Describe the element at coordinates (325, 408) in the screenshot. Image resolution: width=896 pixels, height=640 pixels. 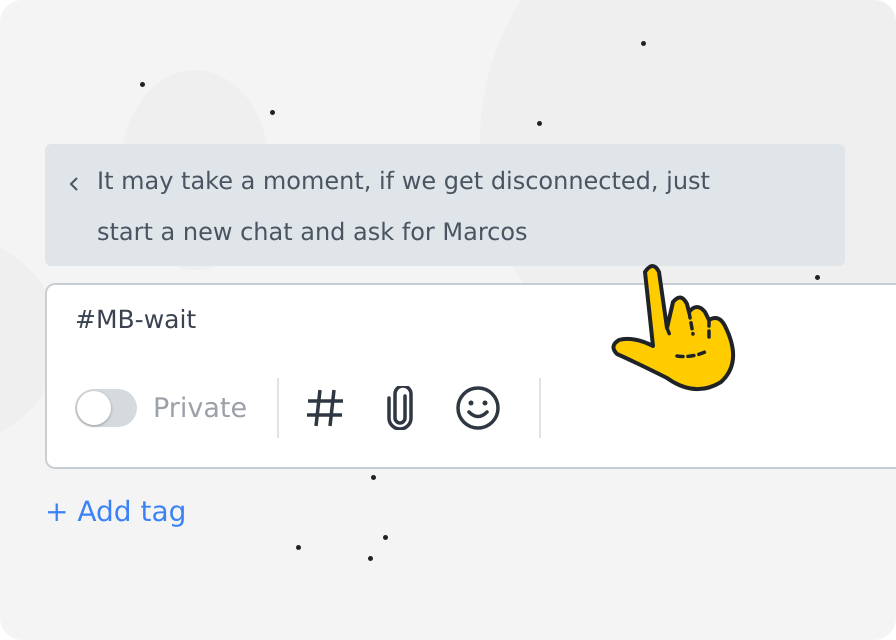
I see `hashtag-icon` at that location.